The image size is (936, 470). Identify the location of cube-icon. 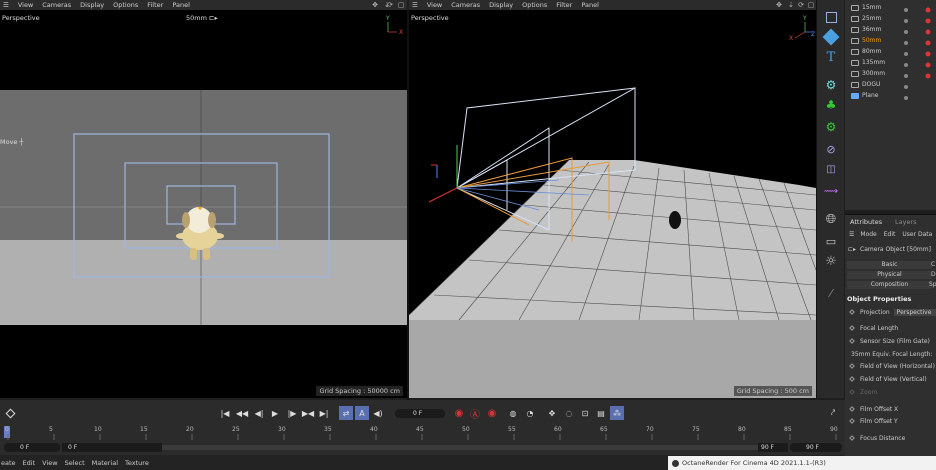
(831, 37).